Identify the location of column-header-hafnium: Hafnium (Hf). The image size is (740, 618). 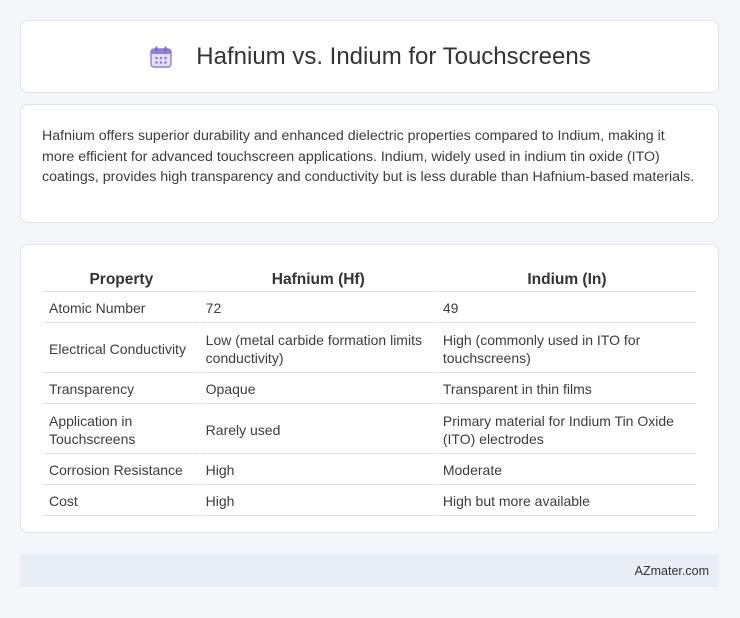
(318, 279).